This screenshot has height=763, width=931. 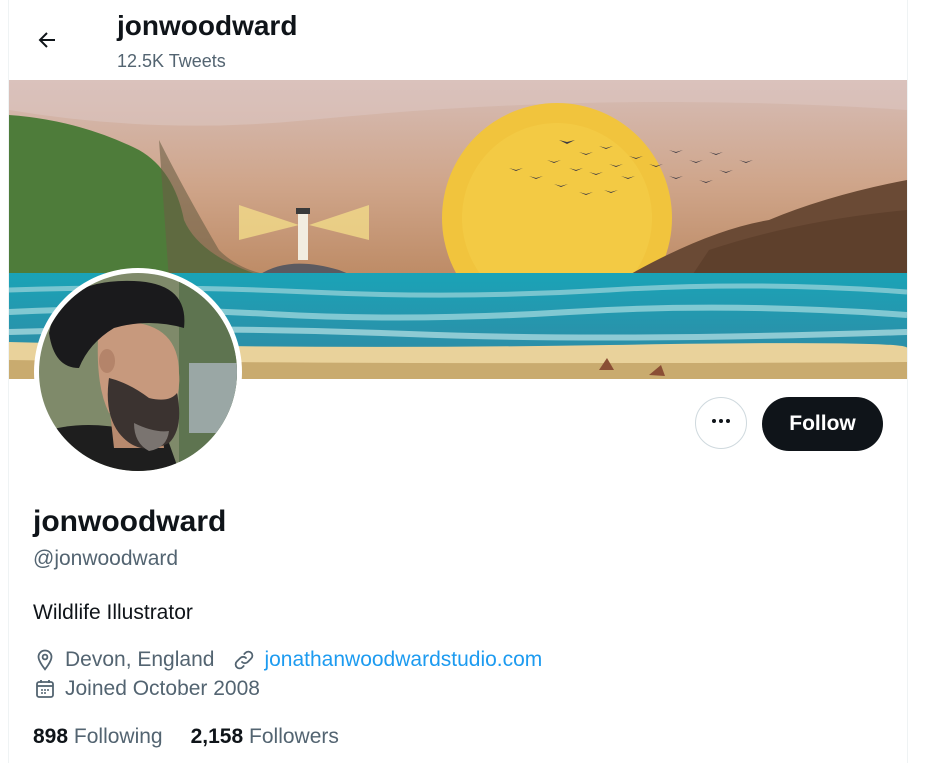 I want to click on website-link: jonathanwoodwardstudio.com, so click(x=403, y=660).